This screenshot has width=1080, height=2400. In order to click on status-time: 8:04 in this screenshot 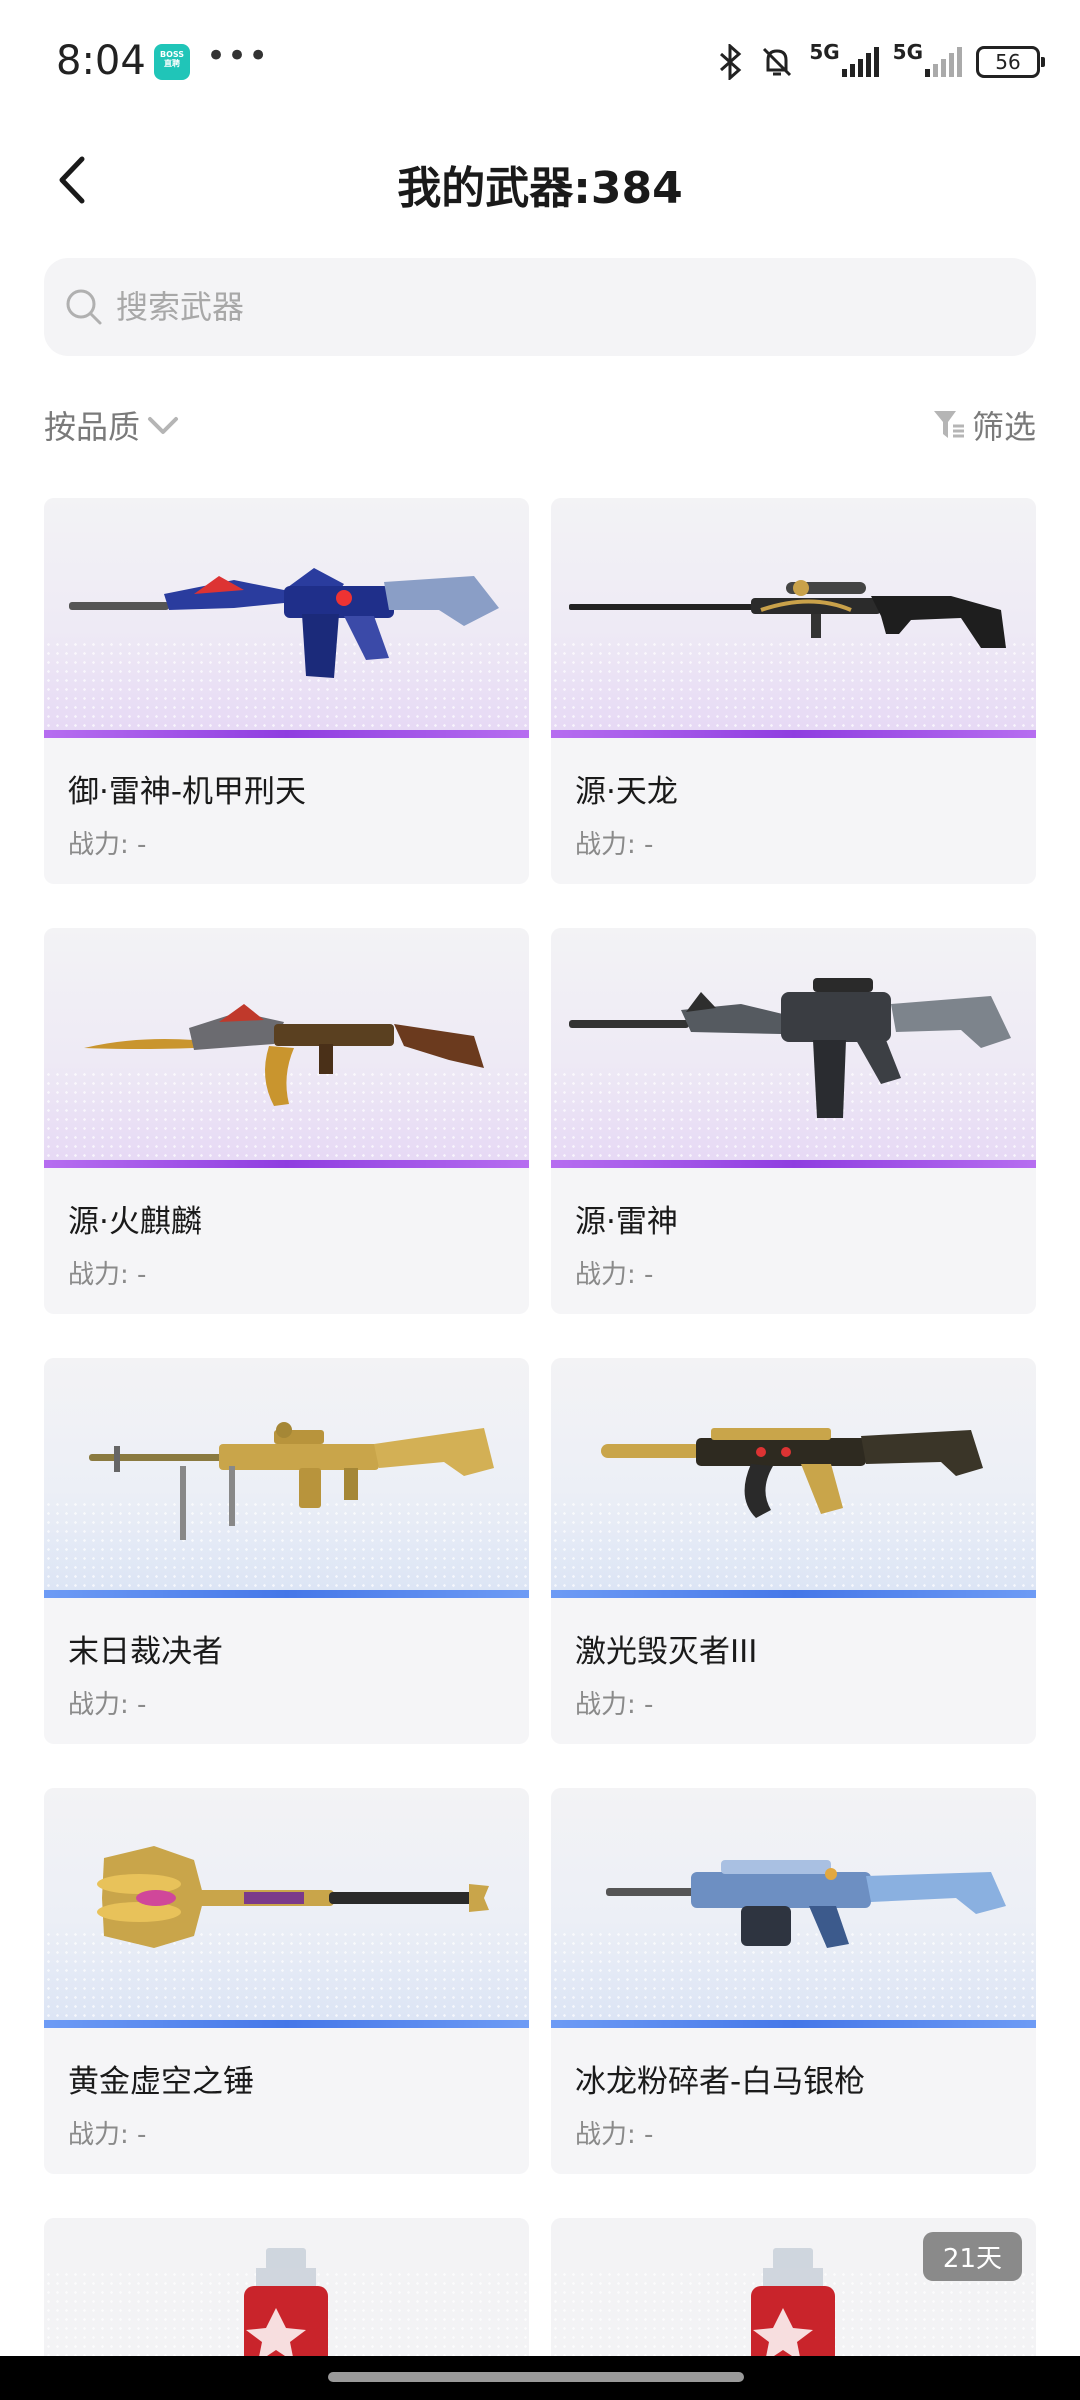, I will do `click(101, 61)`.